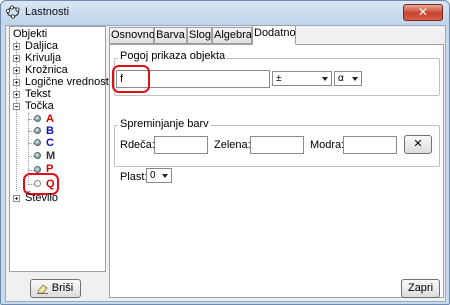 This screenshot has height=305, width=450. What do you see at coordinates (16, 116) in the screenshot?
I see `tree-guide-line` at bounding box center [16, 116].